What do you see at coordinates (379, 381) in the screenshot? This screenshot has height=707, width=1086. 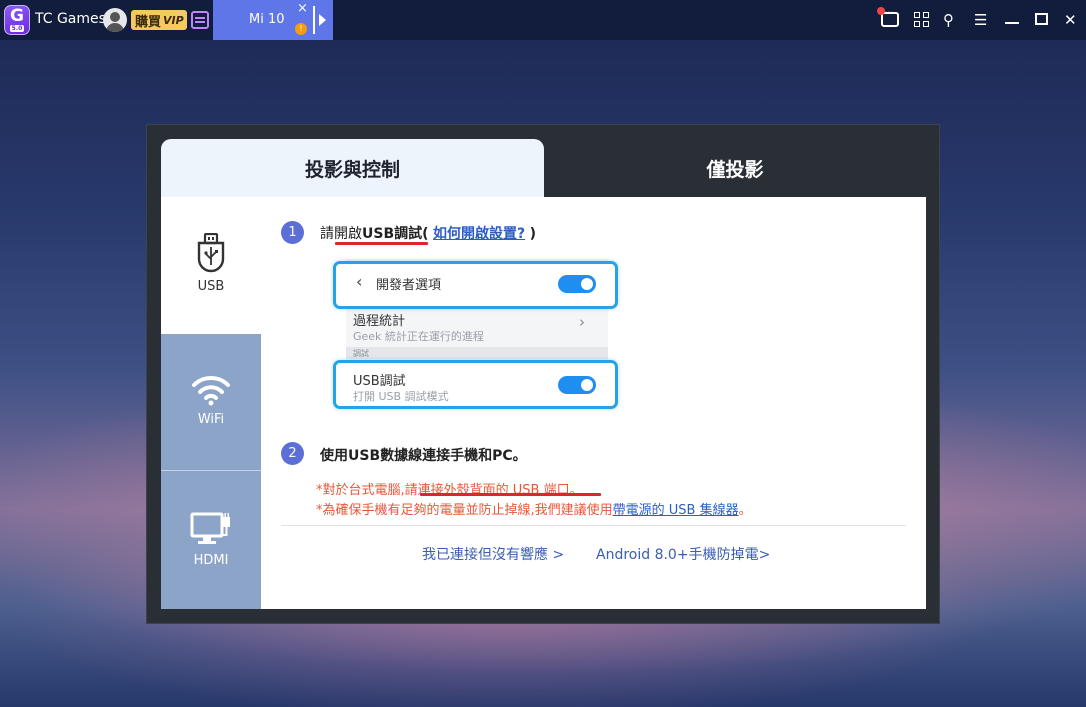 I see `mock-row-usb-debug: USB調試` at bounding box center [379, 381].